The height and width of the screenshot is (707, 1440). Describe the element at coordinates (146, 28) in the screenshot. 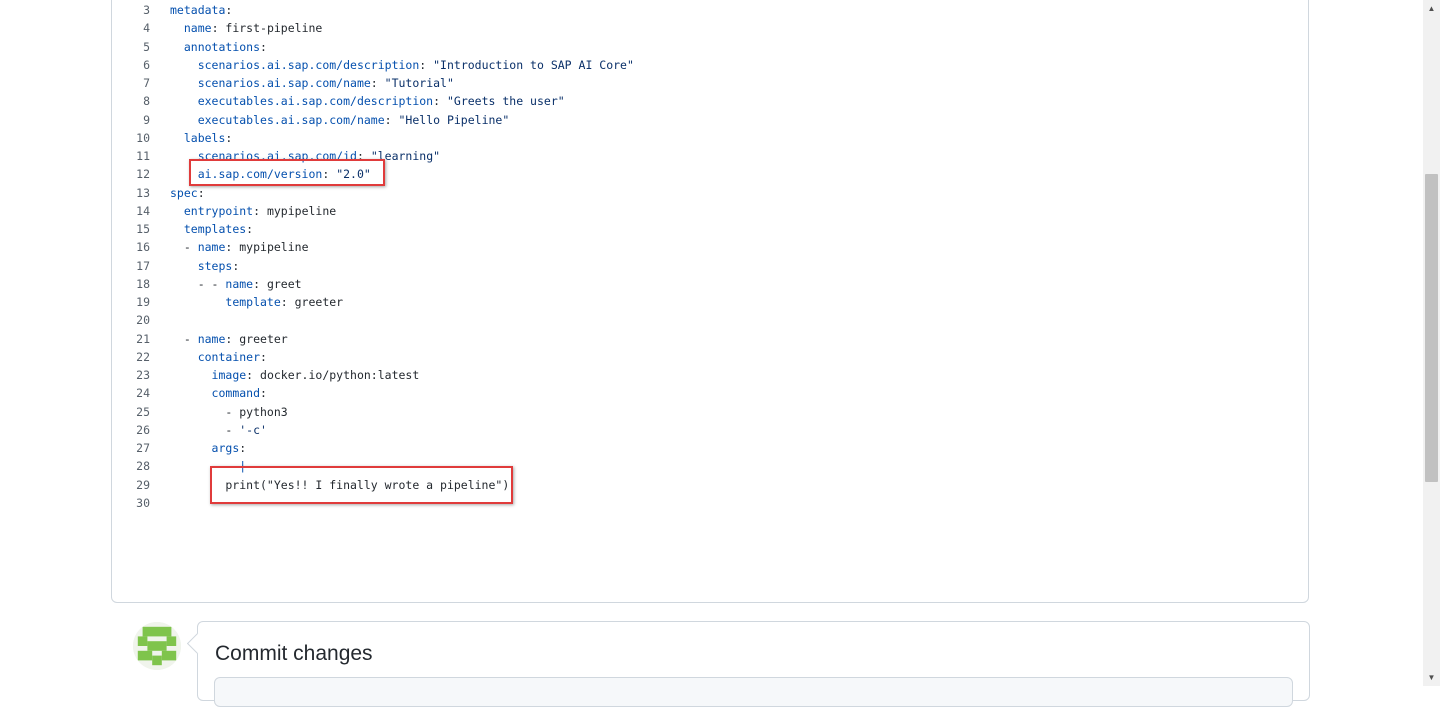

I see `line-number: 4` at that location.